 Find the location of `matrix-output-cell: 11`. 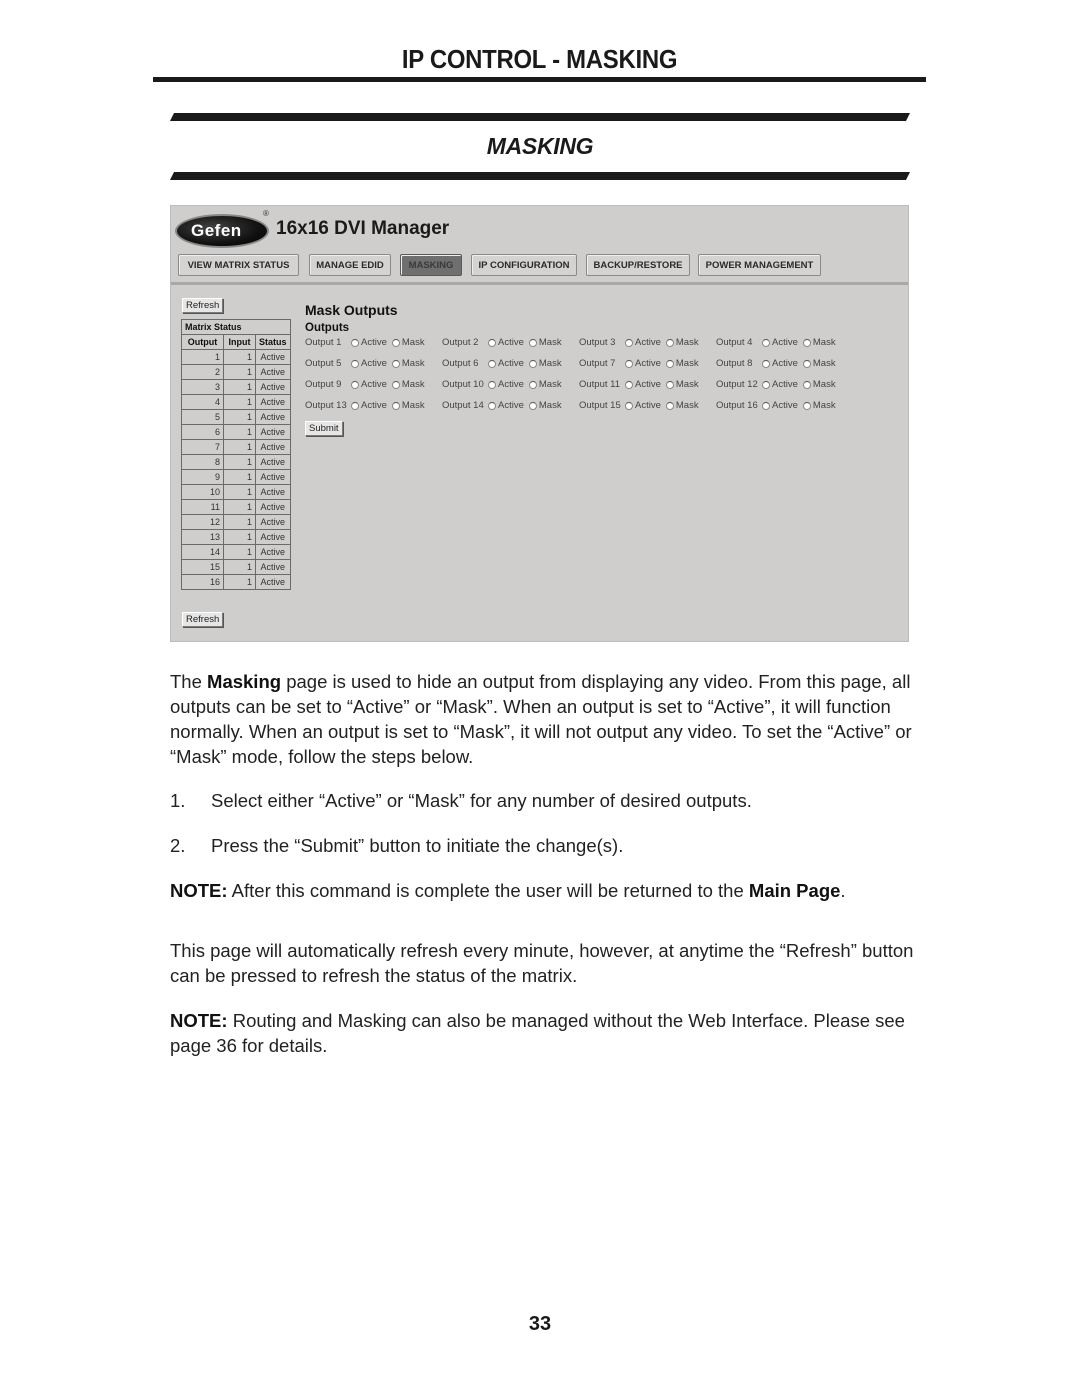

matrix-output-cell: 11 is located at coordinates (202, 507).